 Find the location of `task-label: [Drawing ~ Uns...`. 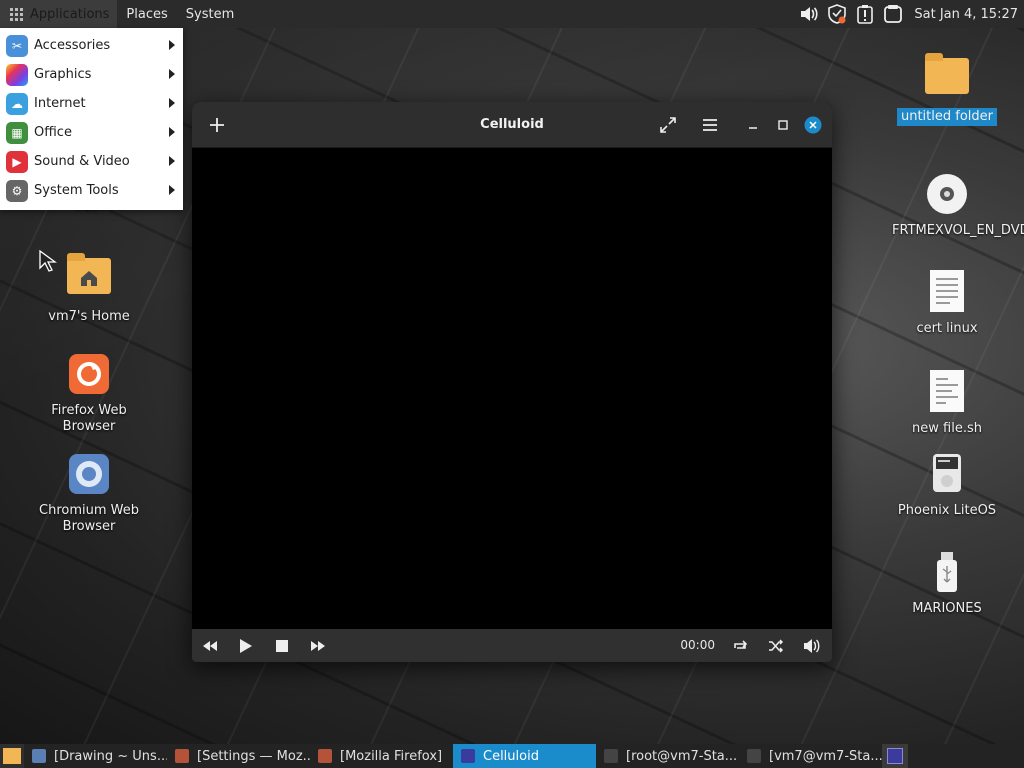

task-label: [Drawing ~ Uns... is located at coordinates (110, 756).